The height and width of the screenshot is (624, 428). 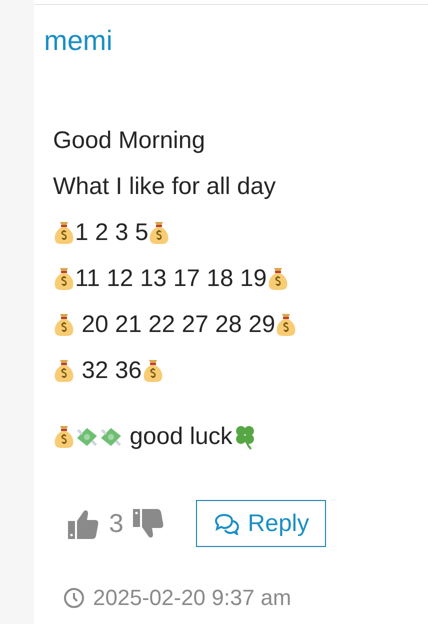 I want to click on comment-text: good luck, so click(x=180, y=437).